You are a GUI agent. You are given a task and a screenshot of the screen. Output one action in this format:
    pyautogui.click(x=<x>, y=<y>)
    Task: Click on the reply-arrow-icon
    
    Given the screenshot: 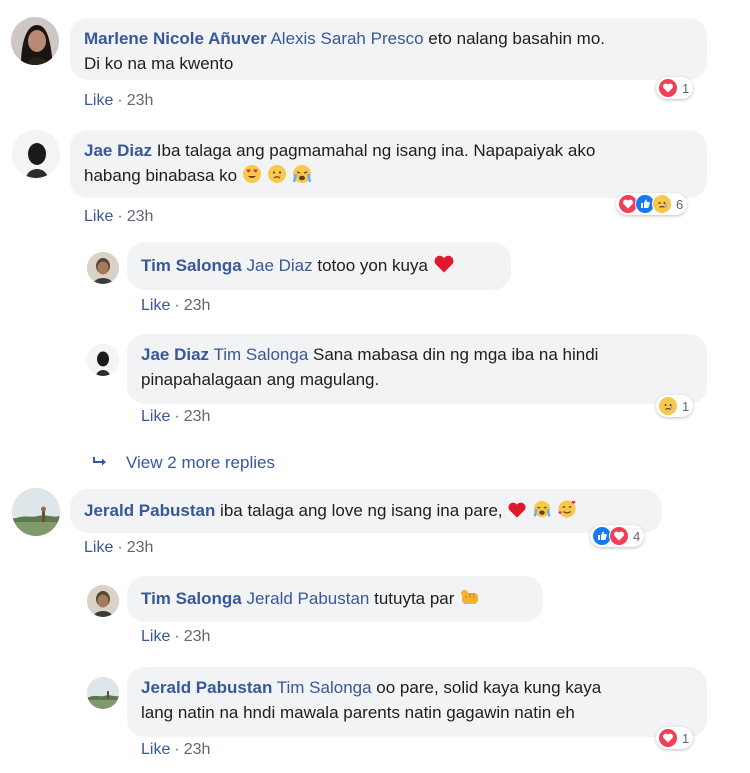 What is the action you would take?
    pyautogui.click(x=102, y=464)
    